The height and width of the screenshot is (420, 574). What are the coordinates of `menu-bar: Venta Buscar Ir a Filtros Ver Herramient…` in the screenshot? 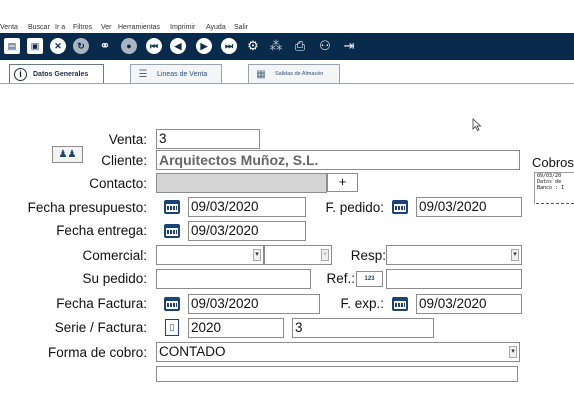 It's located at (287, 16).